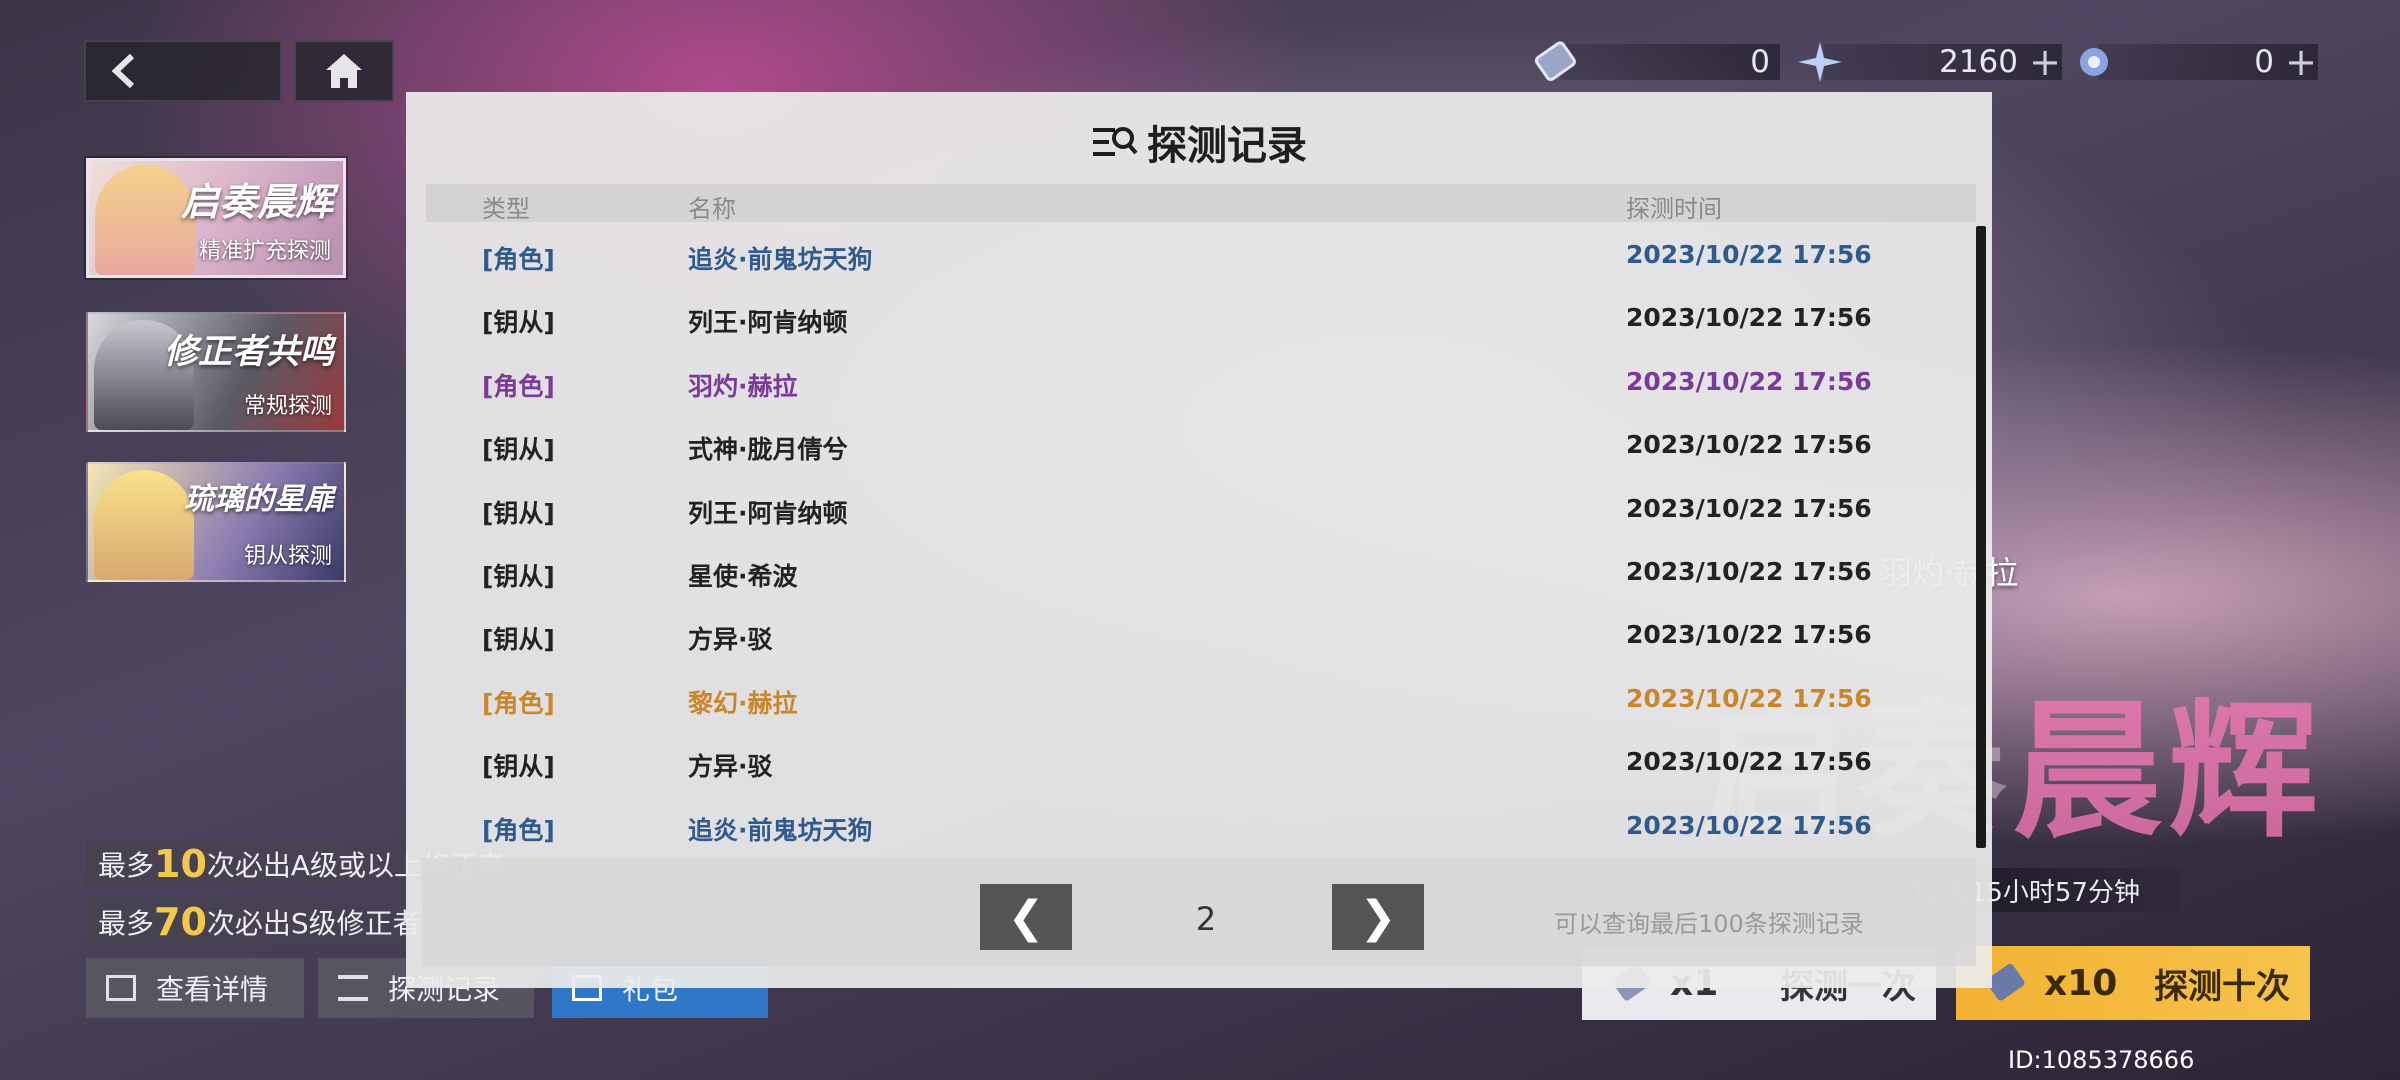 The image size is (2400, 1080). I want to click on back-arrow-icon, so click(123, 71).